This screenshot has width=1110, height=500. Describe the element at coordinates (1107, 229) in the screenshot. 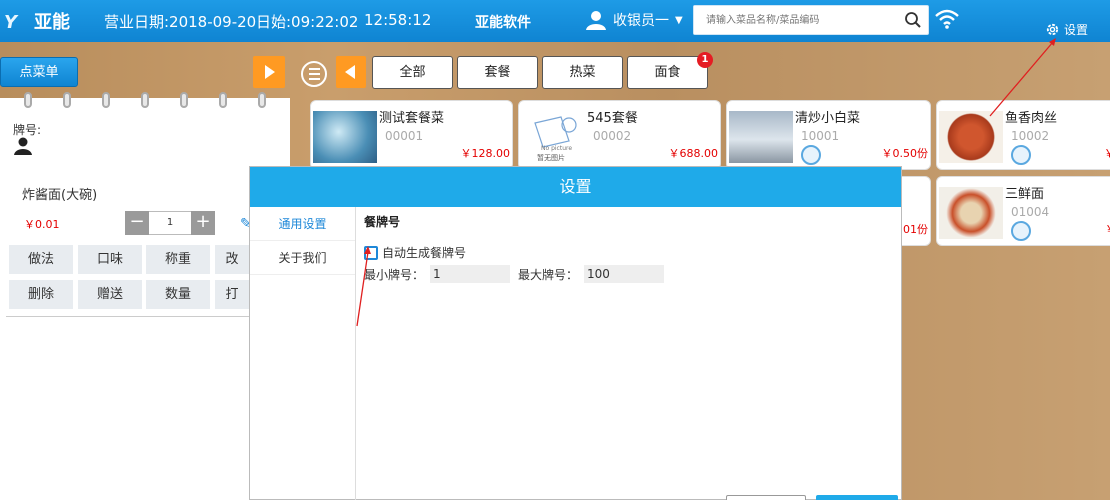

I see `dish-price: ￥0` at that location.